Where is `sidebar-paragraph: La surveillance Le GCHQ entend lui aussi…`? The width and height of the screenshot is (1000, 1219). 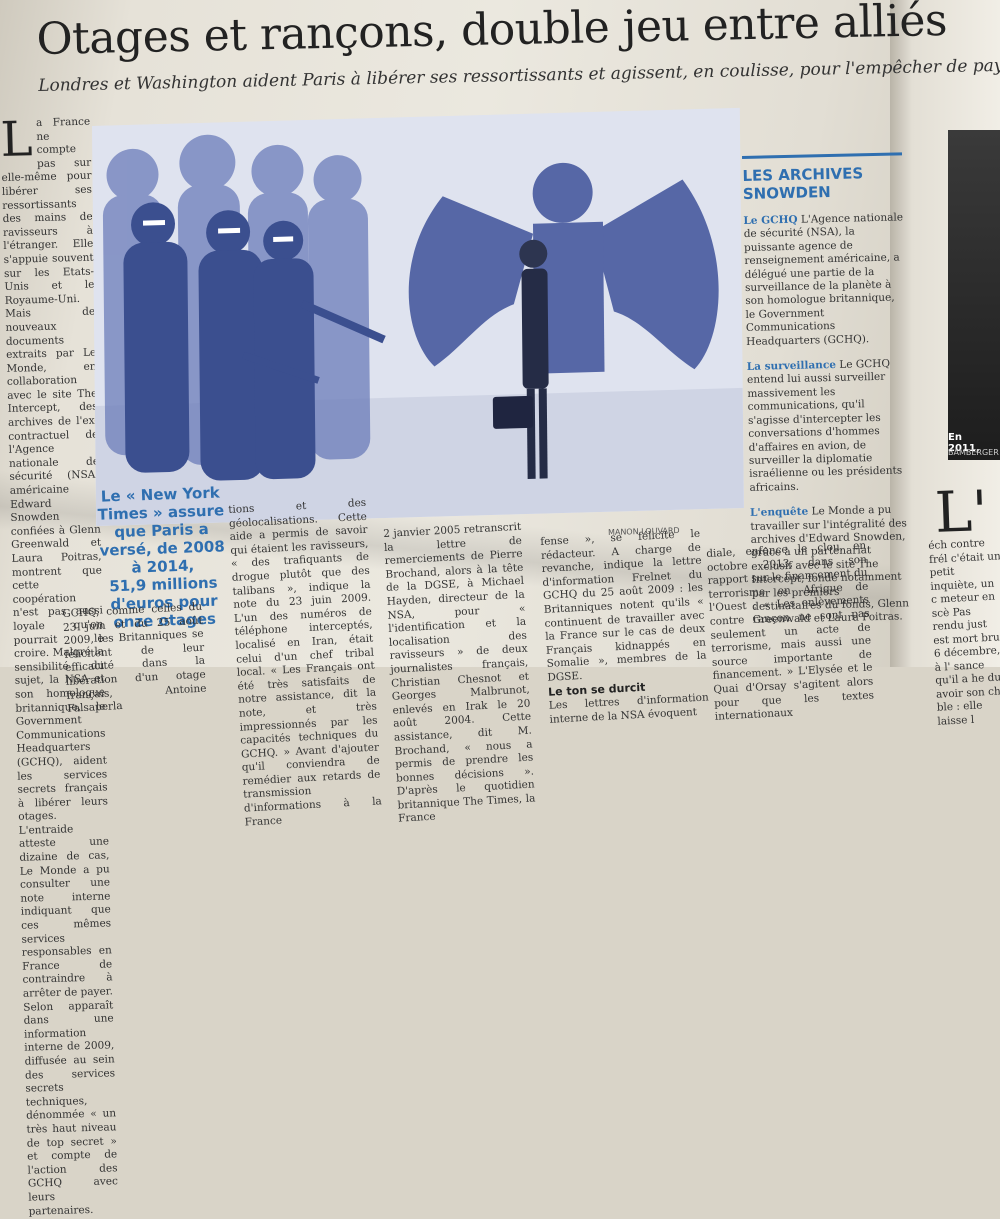 sidebar-paragraph: La surveillance Le GCHQ entend lui aussi… is located at coordinates (824, 425).